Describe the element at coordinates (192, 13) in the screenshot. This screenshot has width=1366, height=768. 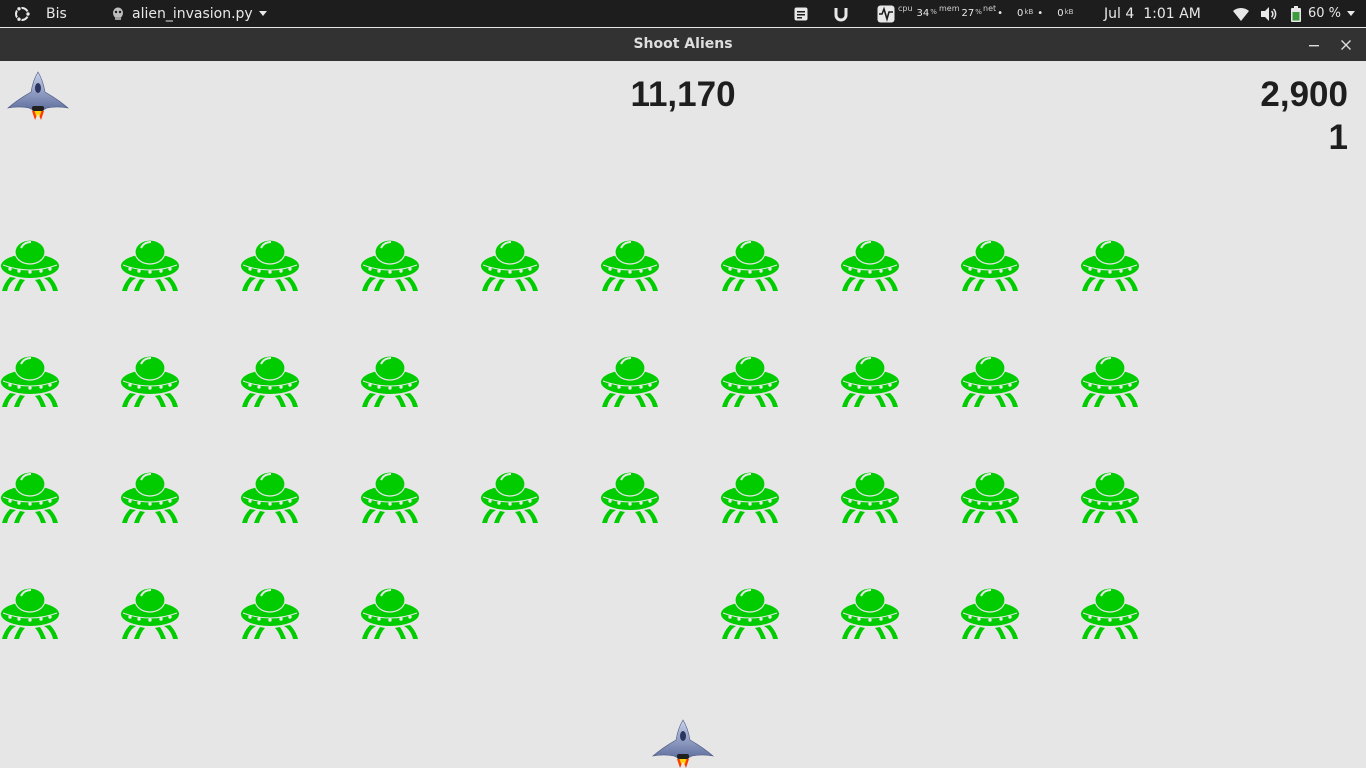
I see `app-menu-label: alien_invasion.py` at that location.